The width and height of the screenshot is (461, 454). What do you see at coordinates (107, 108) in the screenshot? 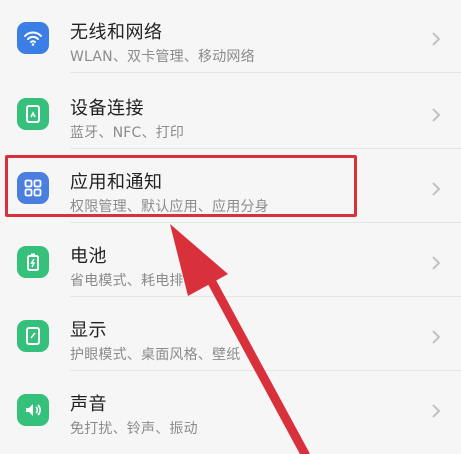
I see `settings-item-title: 设备连接` at bounding box center [107, 108].